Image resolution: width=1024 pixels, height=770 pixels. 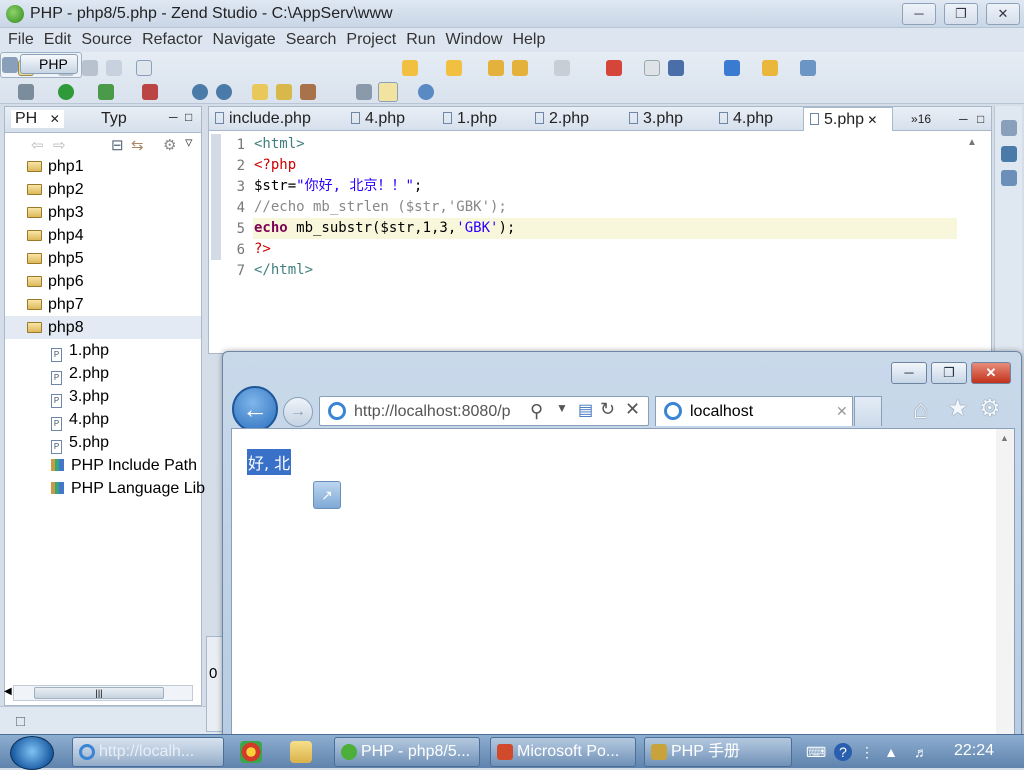 I want to click on tree-item: php5, so click(x=103, y=258).